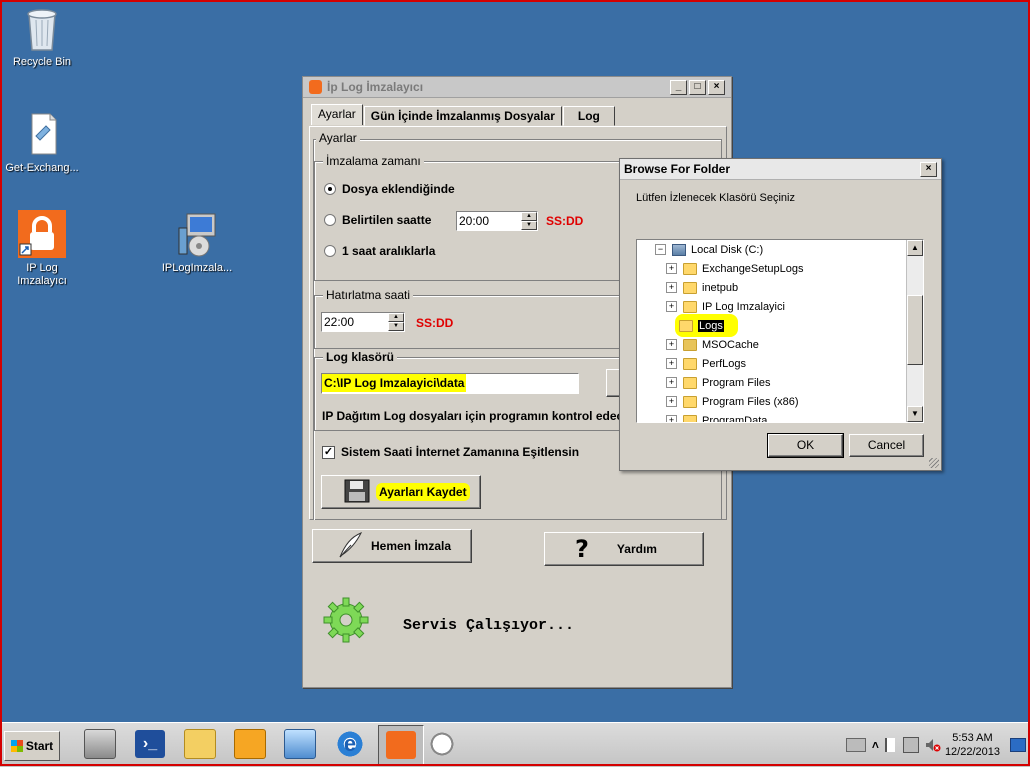 The image size is (1030, 767). I want to click on log-folder-path-input: C:\IP Log Imzalayici\data, so click(450, 383).